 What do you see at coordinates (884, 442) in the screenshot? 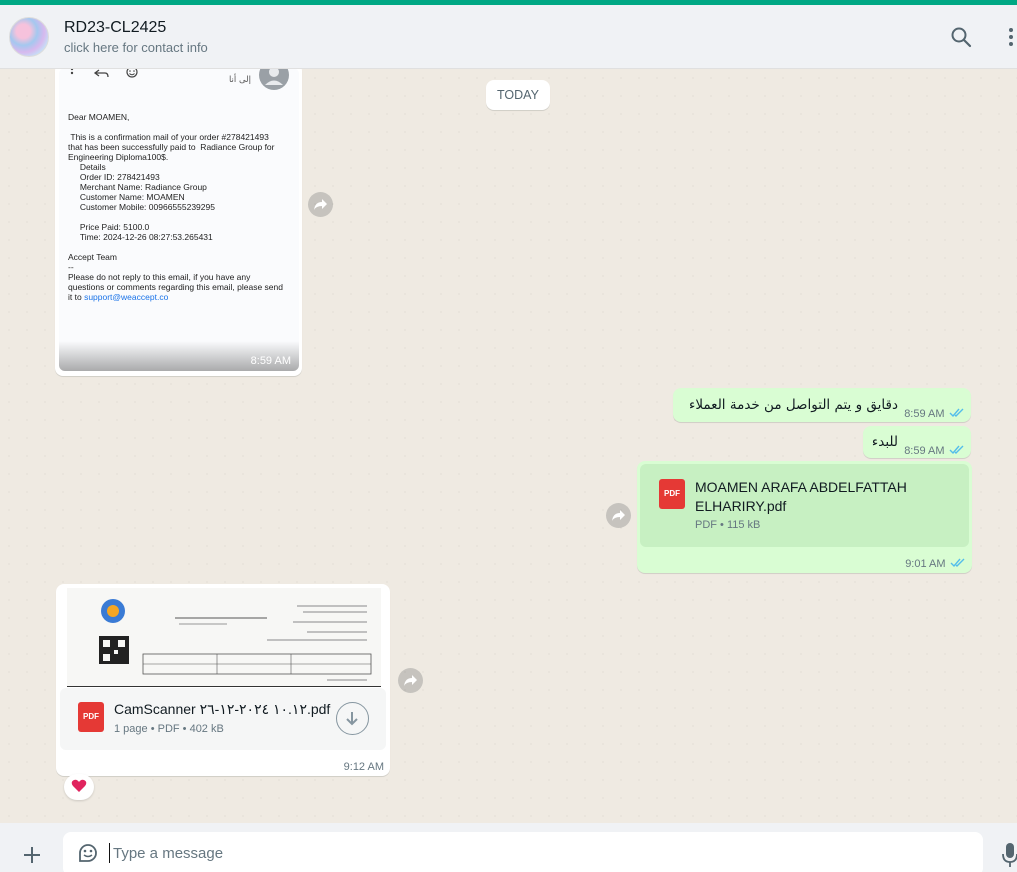
I see `message-text: للبدء` at bounding box center [884, 442].